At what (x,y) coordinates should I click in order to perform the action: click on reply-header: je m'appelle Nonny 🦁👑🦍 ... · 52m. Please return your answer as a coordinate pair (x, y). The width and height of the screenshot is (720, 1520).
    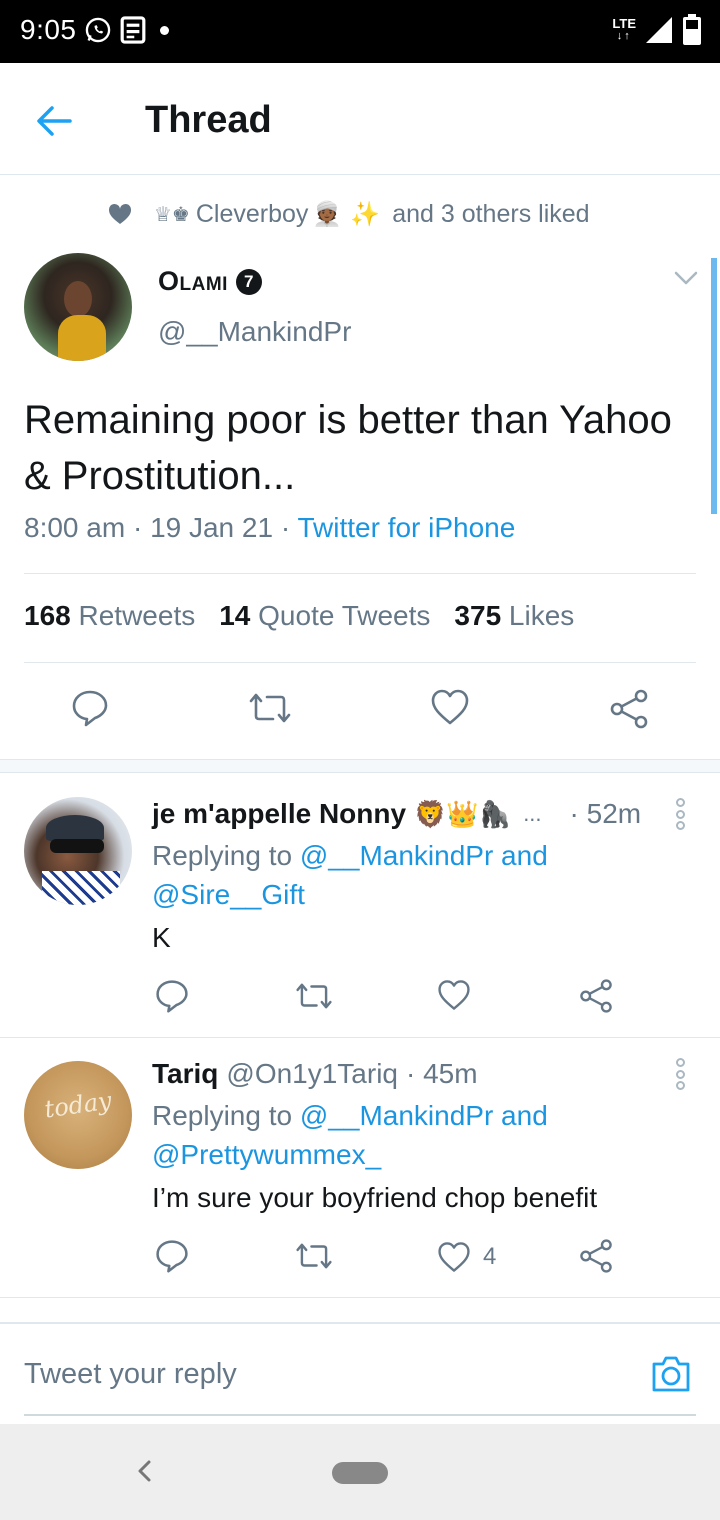
    Looking at the image, I should click on (396, 814).